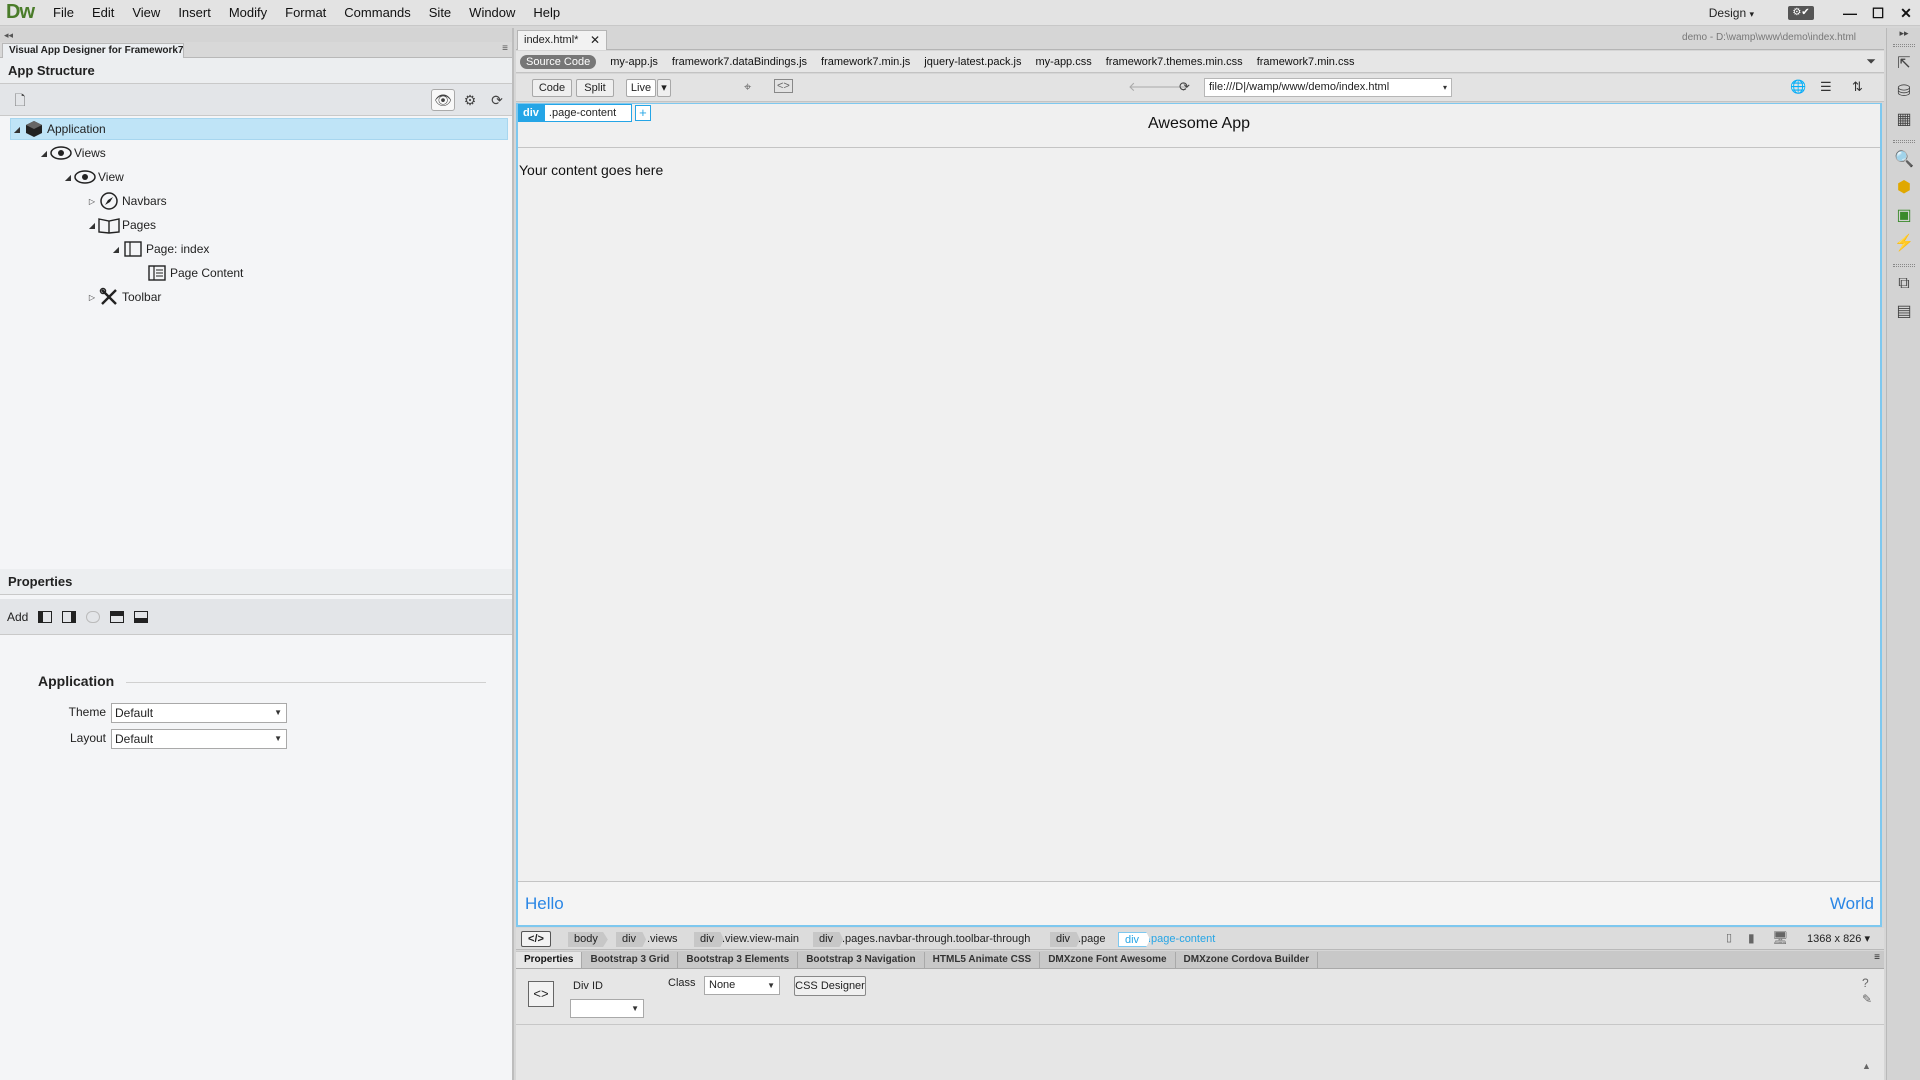 The width and height of the screenshot is (1920, 1080). Describe the element at coordinates (1798, 87) in the screenshot. I see `globe-icon: 🌐` at that location.